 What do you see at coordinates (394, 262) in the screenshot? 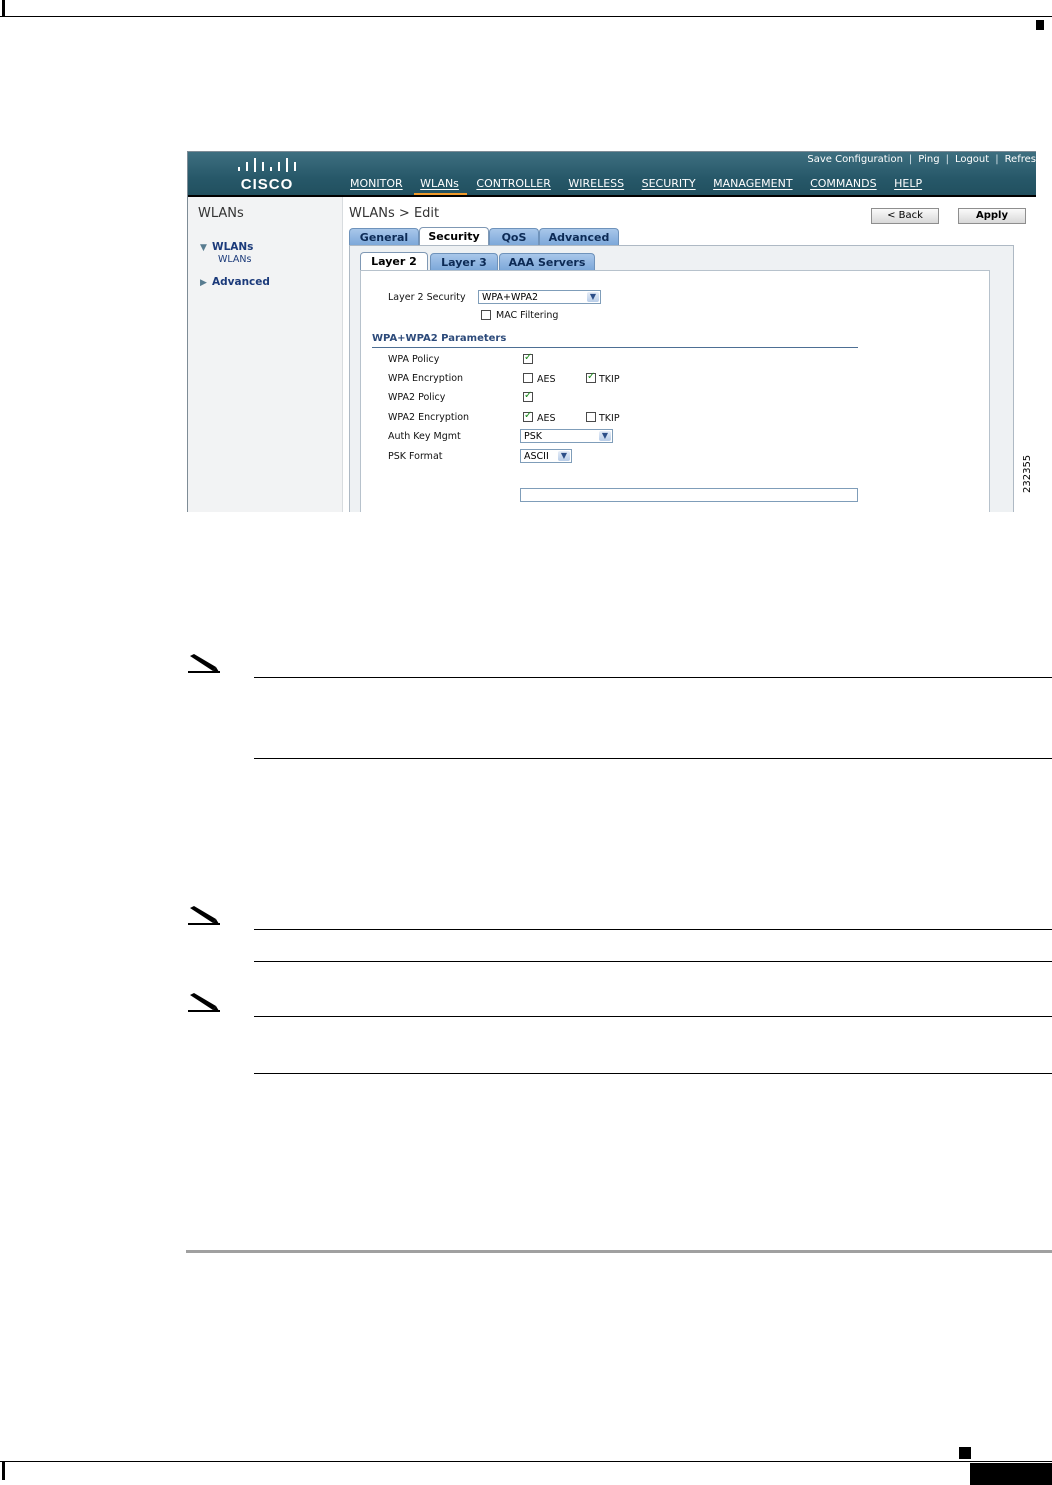
I see `tab-layer2: Layer 2` at bounding box center [394, 262].